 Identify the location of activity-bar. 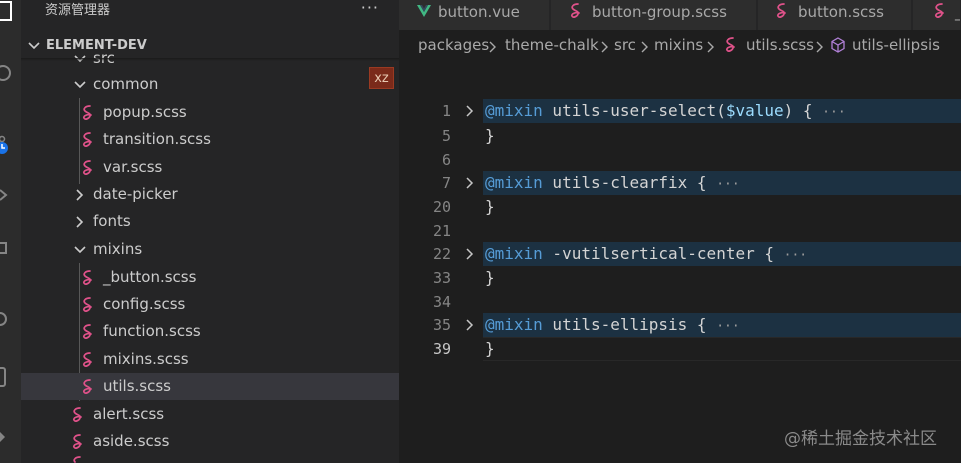
(10, 231).